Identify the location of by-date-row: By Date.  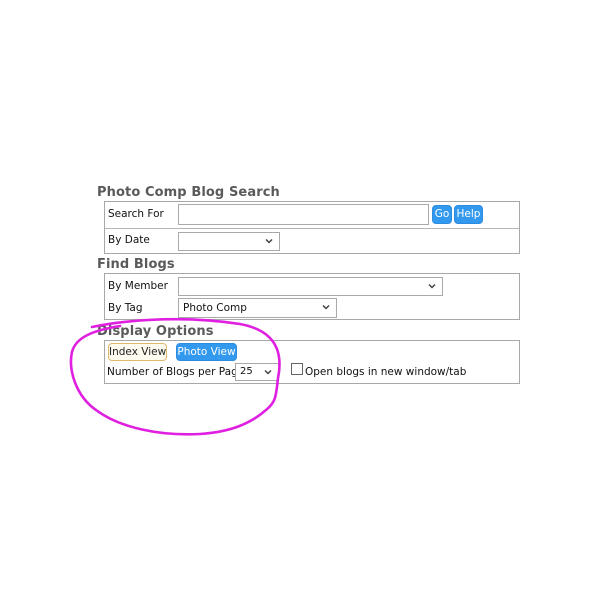
(312, 241).